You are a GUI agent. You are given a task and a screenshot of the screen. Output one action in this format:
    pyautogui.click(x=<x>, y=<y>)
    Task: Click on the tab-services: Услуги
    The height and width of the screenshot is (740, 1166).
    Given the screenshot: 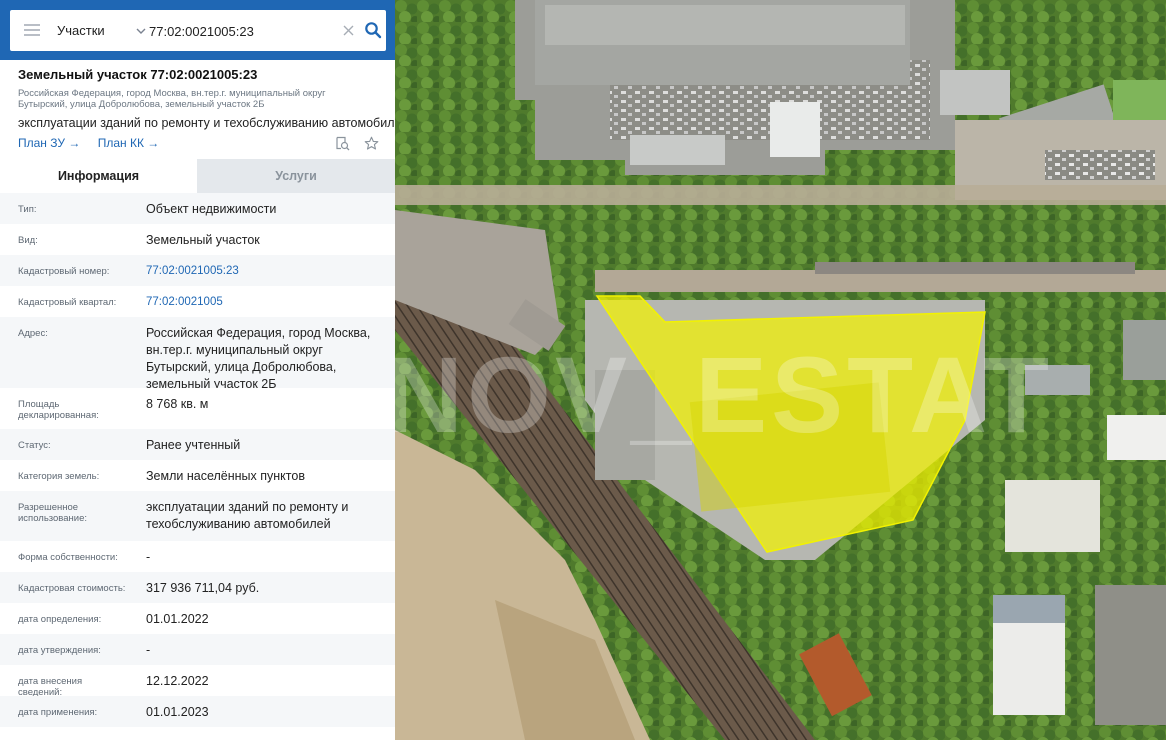 What is the action you would take?
    pyautogui.click(x=296, y=176)
    